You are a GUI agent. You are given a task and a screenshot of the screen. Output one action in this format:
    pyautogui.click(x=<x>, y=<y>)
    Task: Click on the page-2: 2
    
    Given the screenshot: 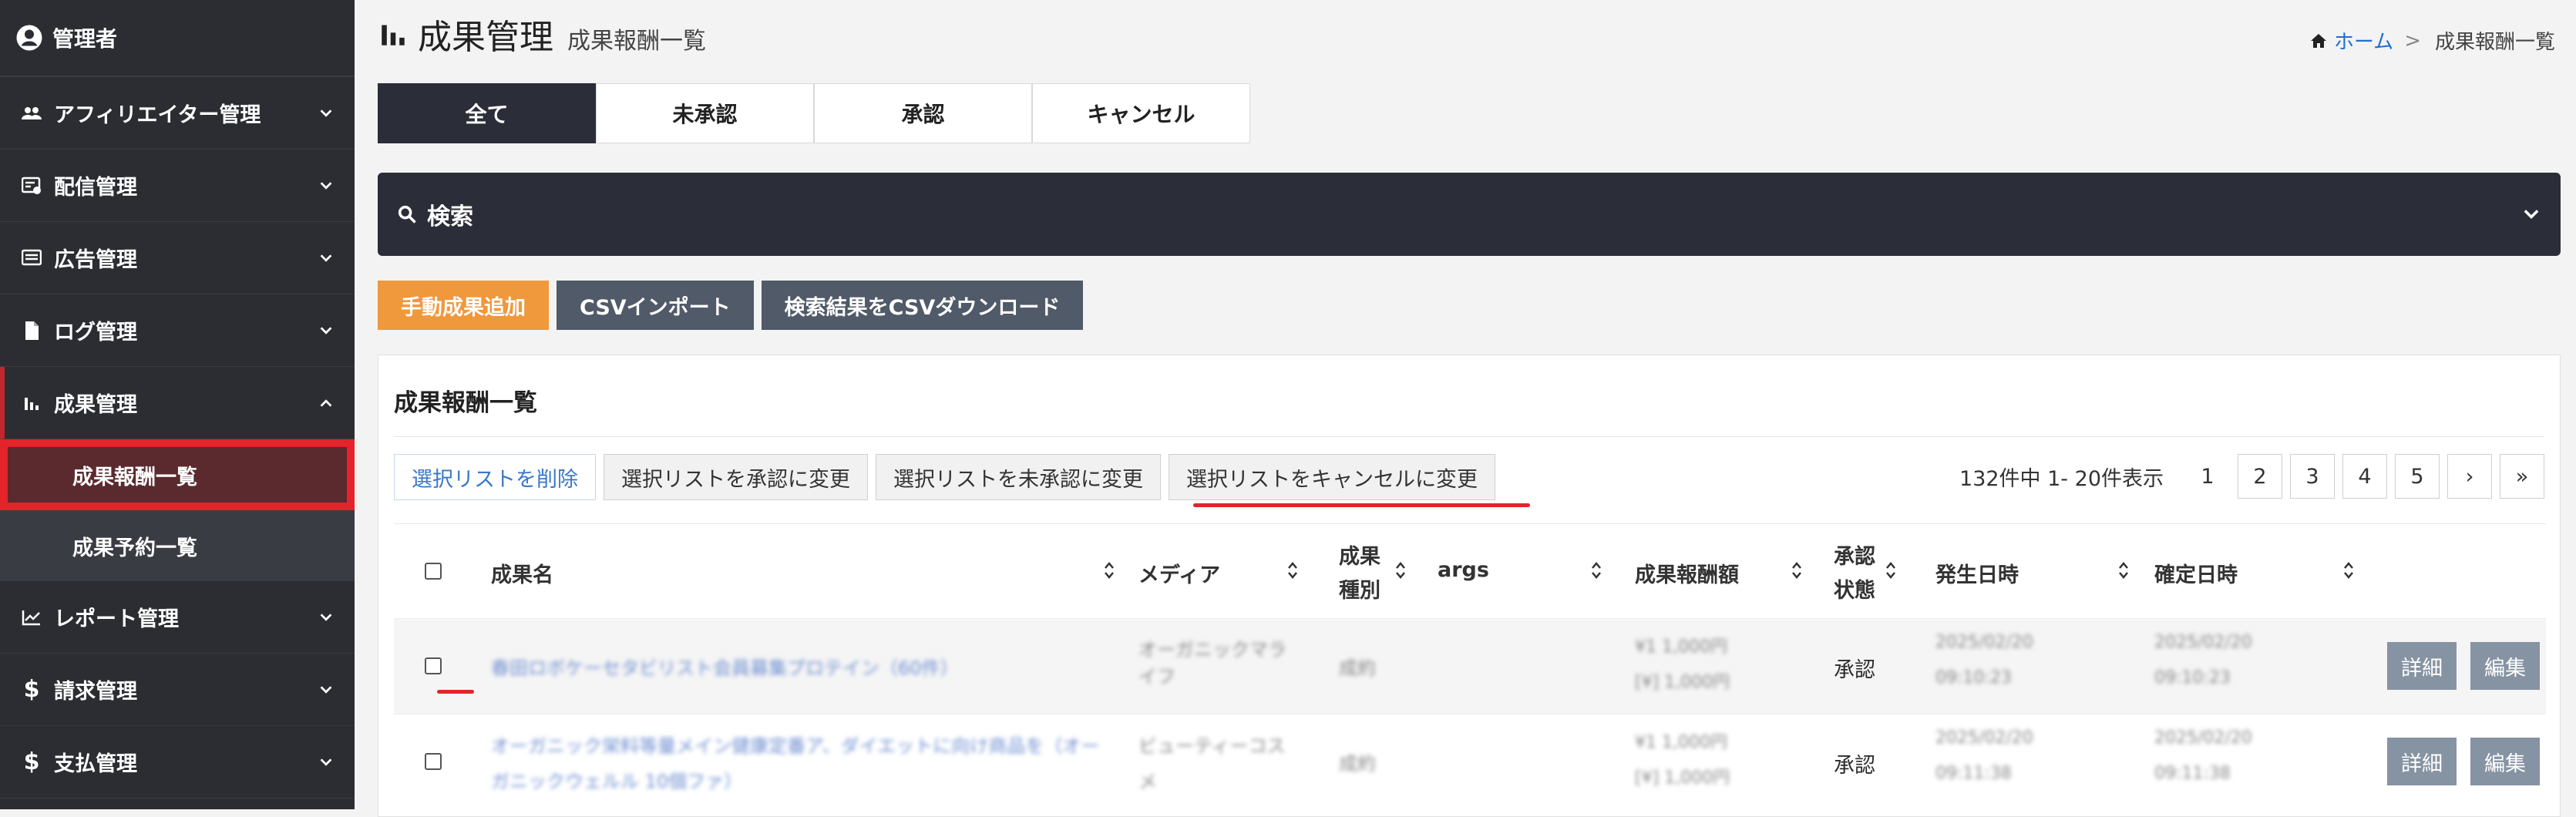 What is the action you would take?
    pyautogui.click(x=2260, y=477)
    